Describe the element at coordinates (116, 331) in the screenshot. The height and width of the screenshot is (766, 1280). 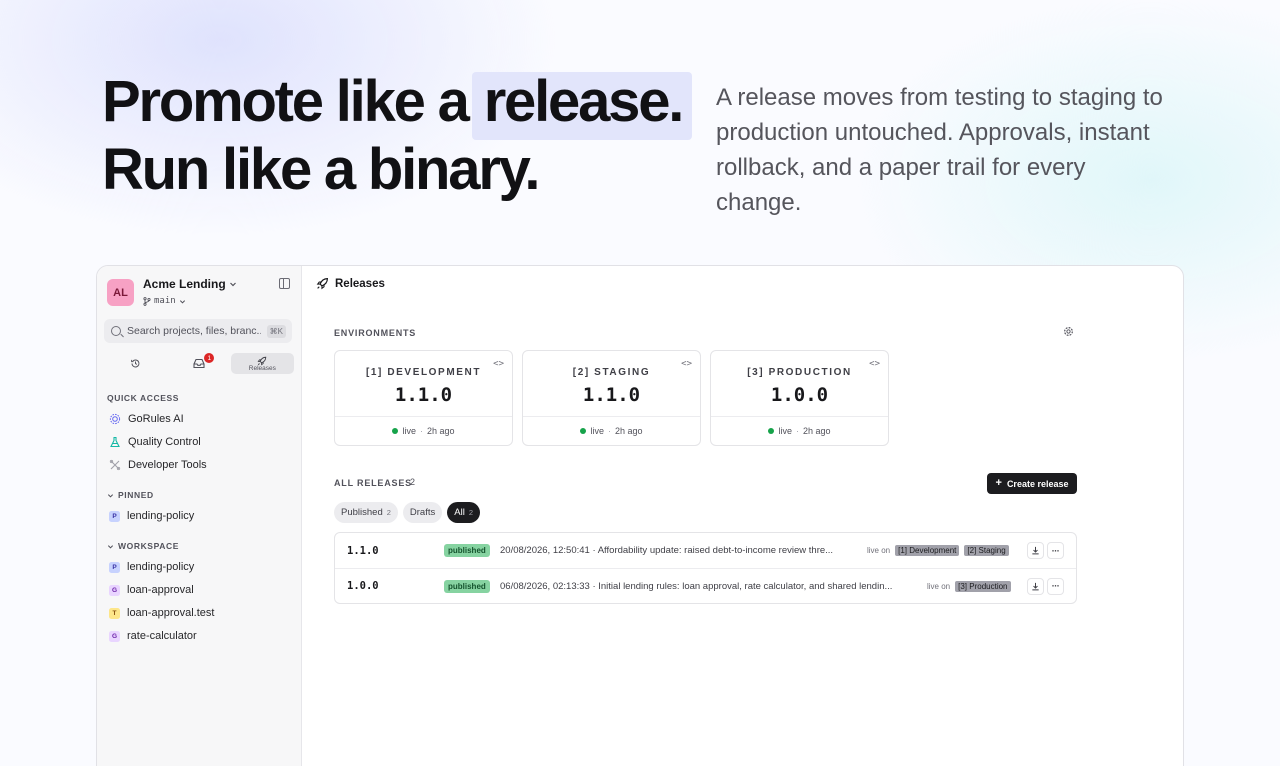
I see `search-icon` at that location.